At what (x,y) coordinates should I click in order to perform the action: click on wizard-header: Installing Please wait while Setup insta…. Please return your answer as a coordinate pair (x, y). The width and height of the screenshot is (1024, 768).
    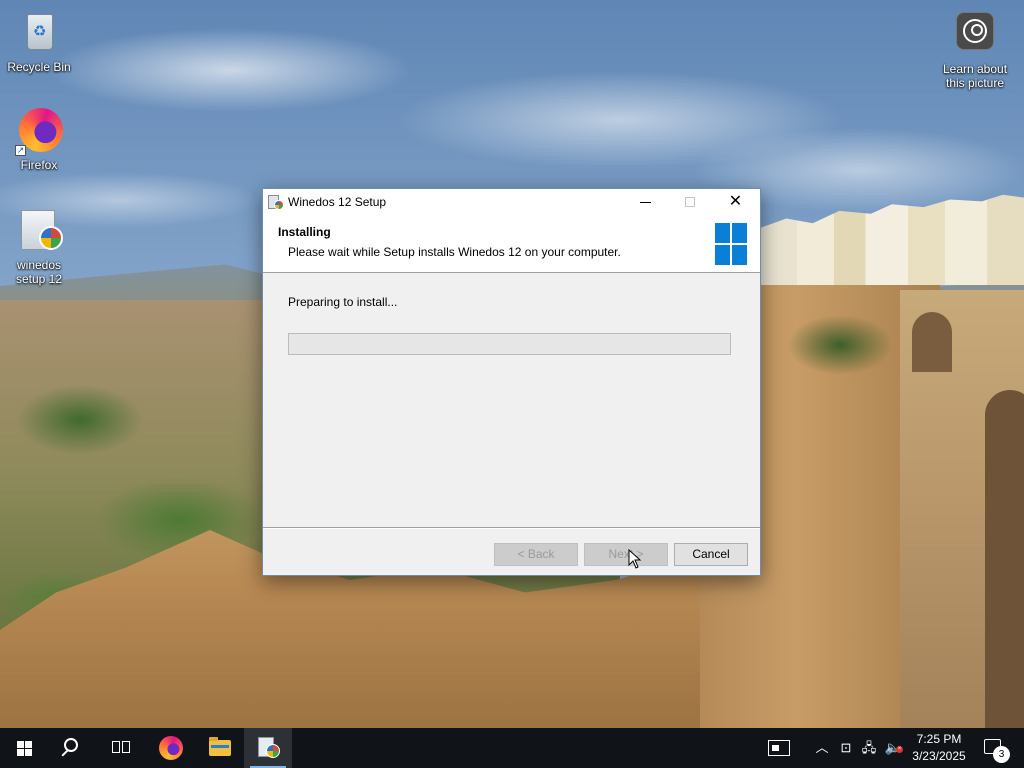
    Looking at the image, I should click on (511, 244).